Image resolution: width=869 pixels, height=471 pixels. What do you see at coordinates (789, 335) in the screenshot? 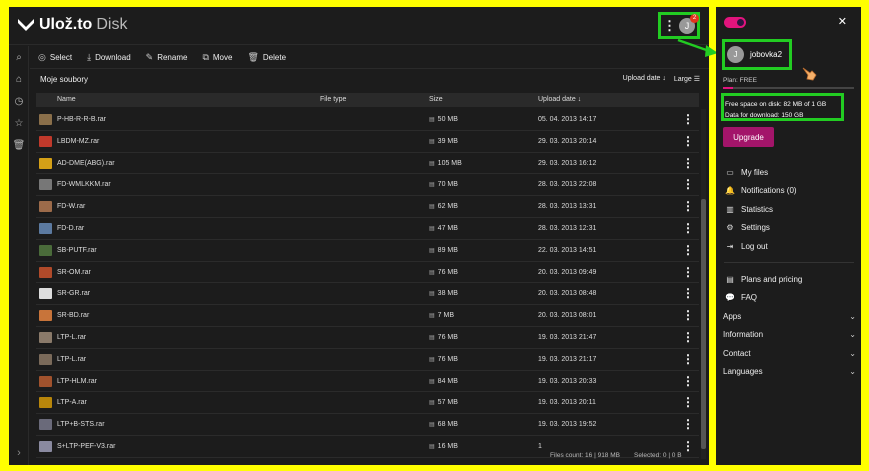
I see `accordion-information: Information ⌄` at bounding box center [789, 335].